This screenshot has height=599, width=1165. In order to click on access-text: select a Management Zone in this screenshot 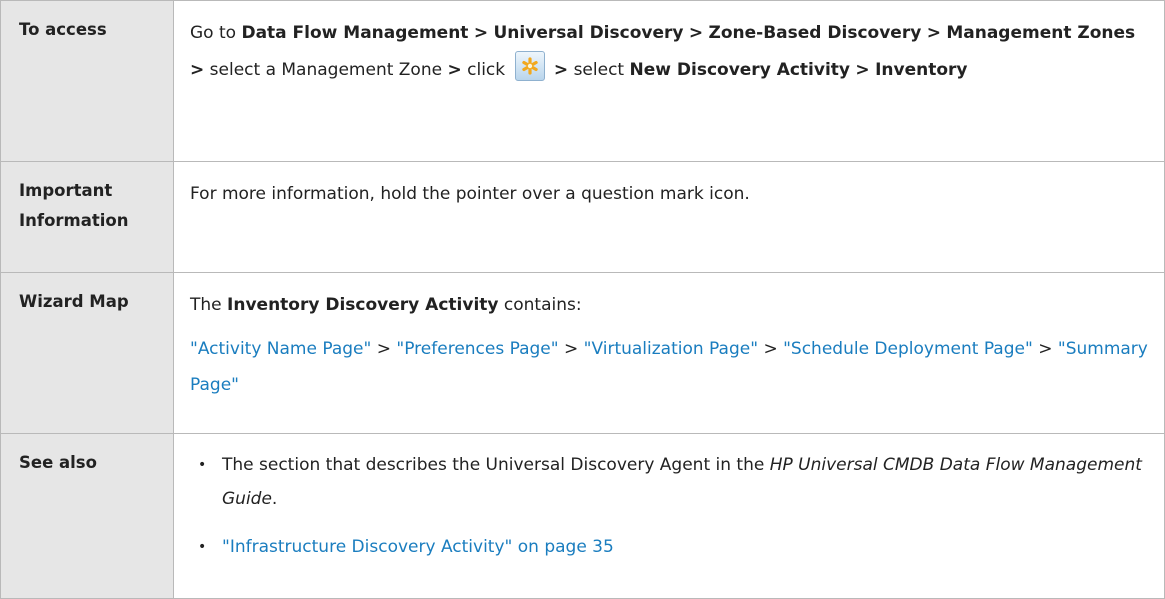, I will do `click(326, 70)`.